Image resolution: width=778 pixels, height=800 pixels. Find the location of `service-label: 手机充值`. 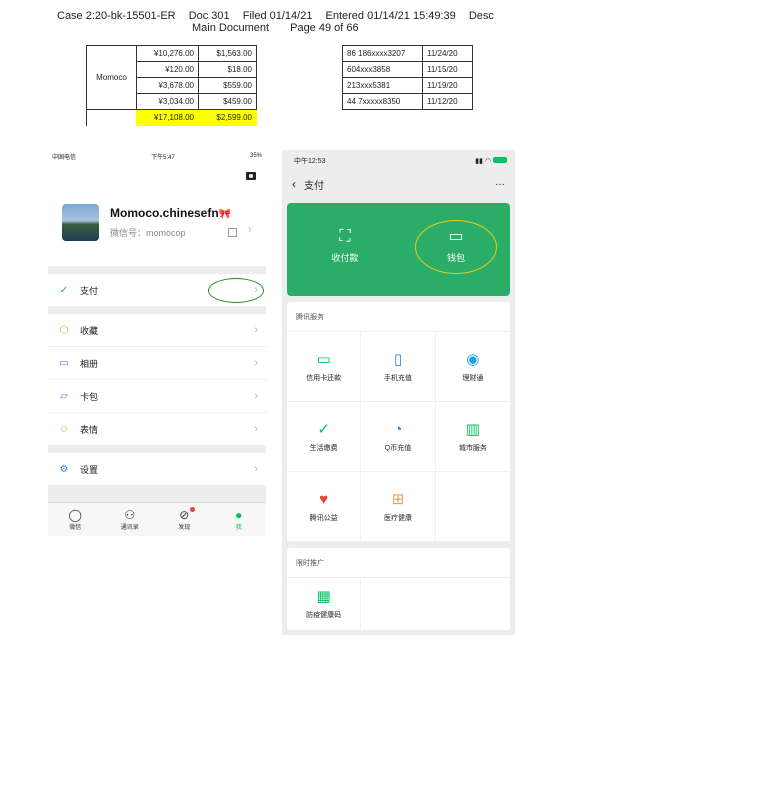

service-label: 手机充值 is located at coordinates (397, 378).